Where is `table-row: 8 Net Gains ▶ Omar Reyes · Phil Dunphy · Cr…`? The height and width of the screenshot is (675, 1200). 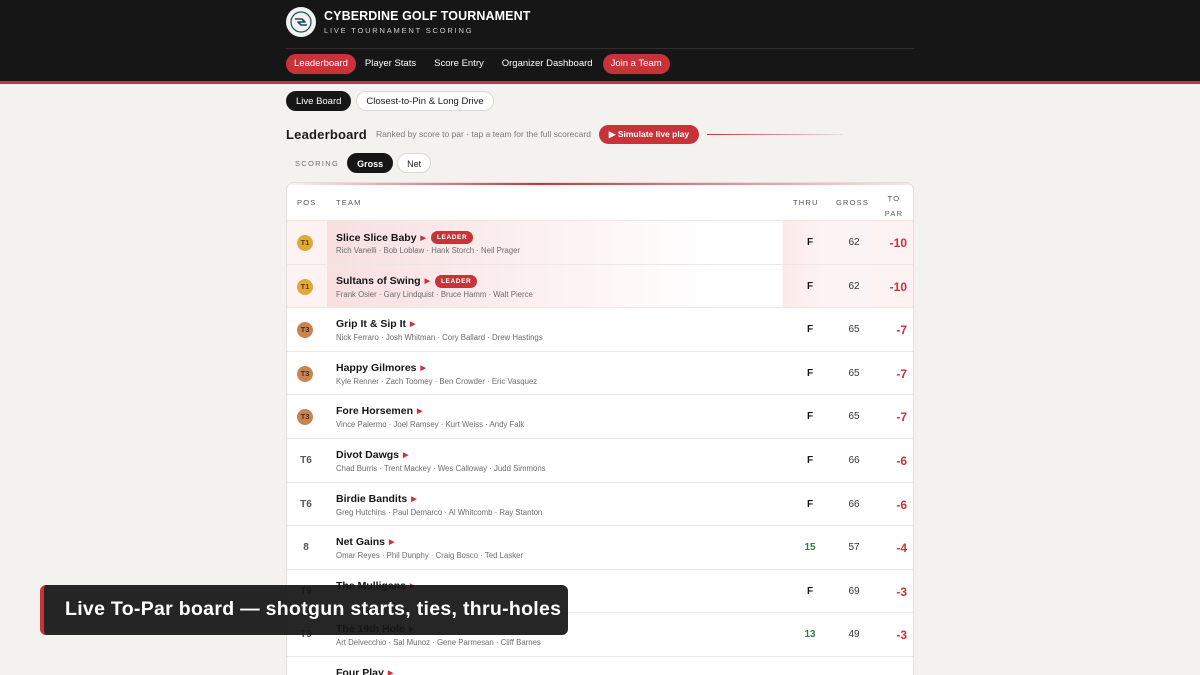 table-row: 8 Net Gains ▶ Omar Reyes · Phil Dunphy · Cr… is located at coordinates (600, 548).